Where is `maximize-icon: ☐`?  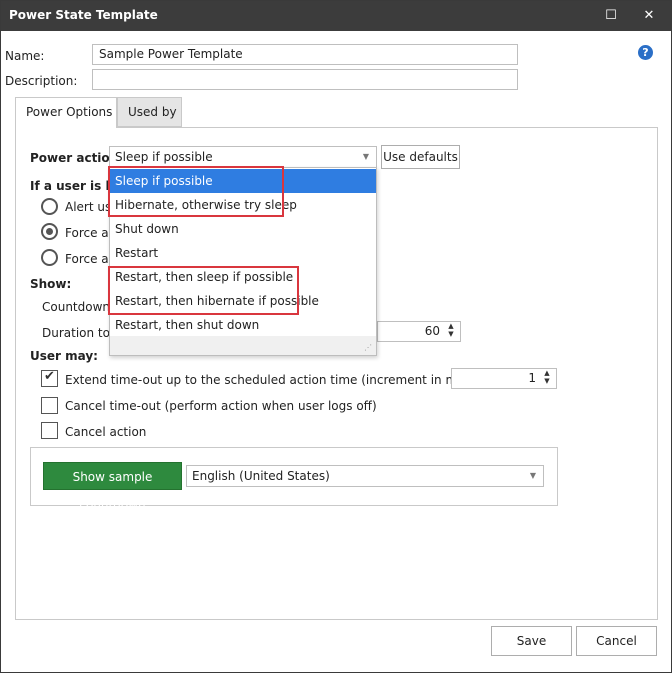 maximize-icon: ☐ is located at coordinates (611, 16).